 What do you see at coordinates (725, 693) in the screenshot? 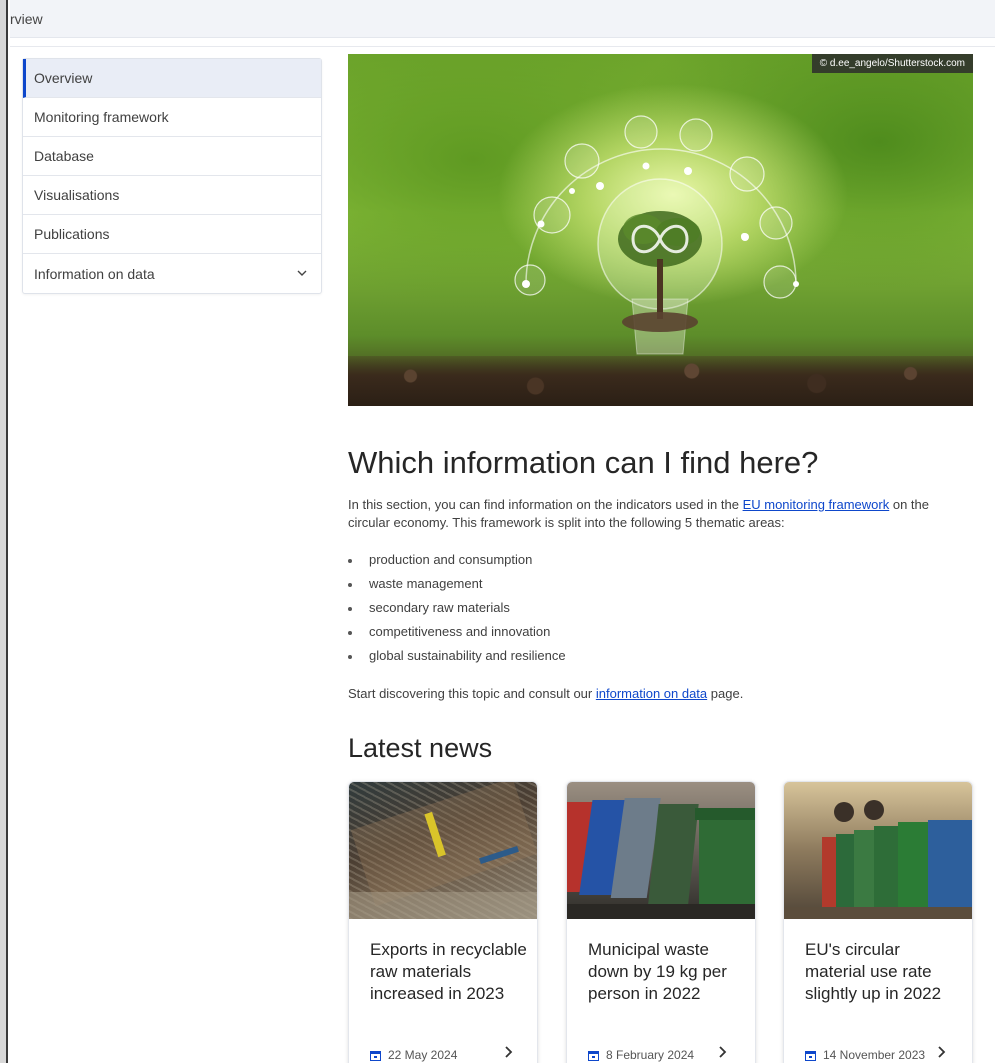
I see `text: page.` at bounding box center [725, 693].